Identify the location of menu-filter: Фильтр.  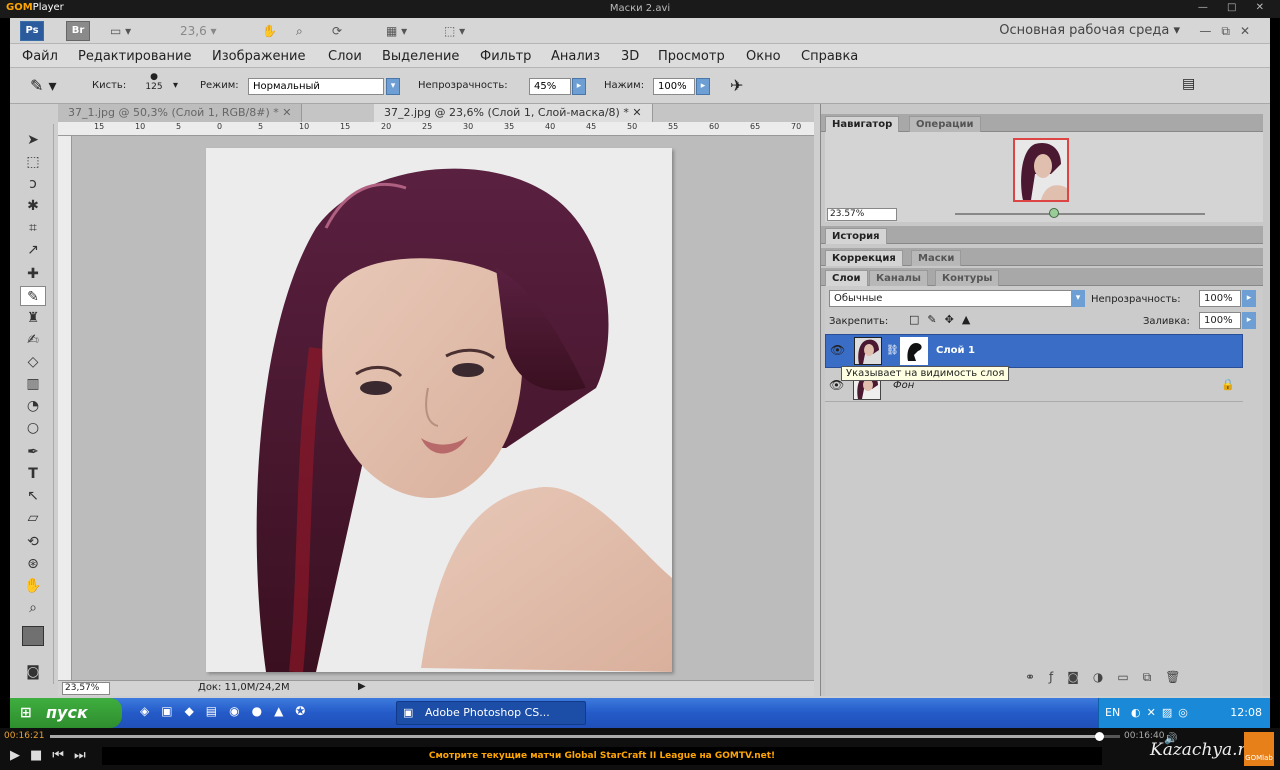
(505, 56).